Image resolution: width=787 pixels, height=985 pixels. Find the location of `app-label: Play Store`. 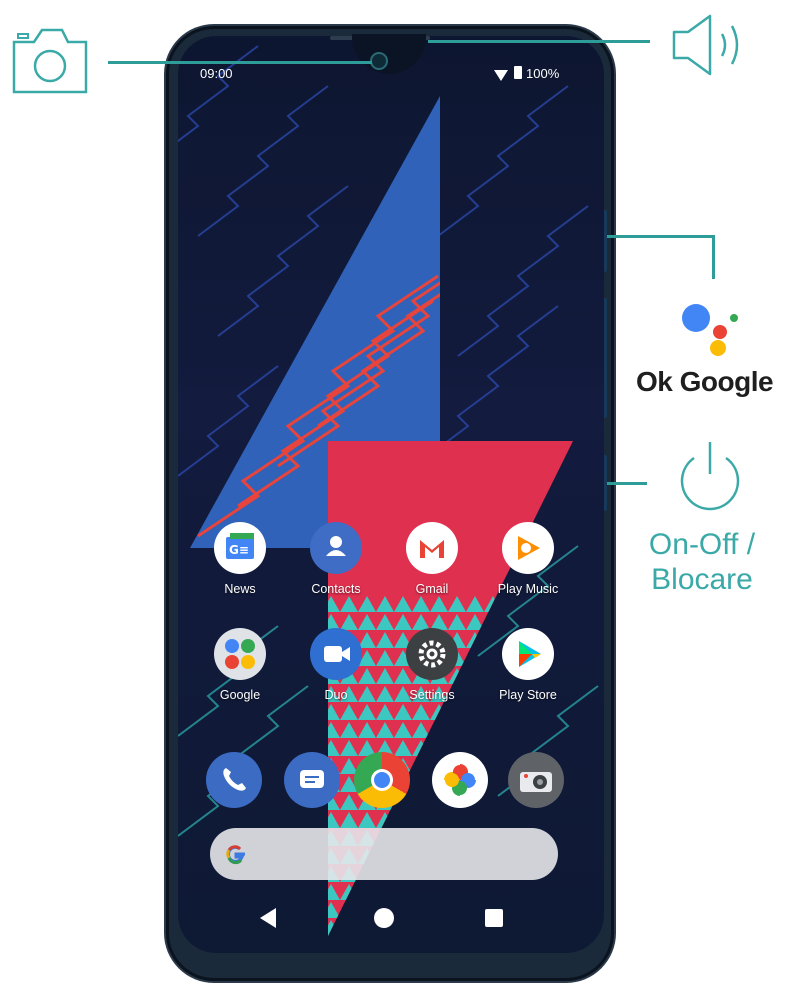

app-label: Play Store is located at coordinates (528, 695).